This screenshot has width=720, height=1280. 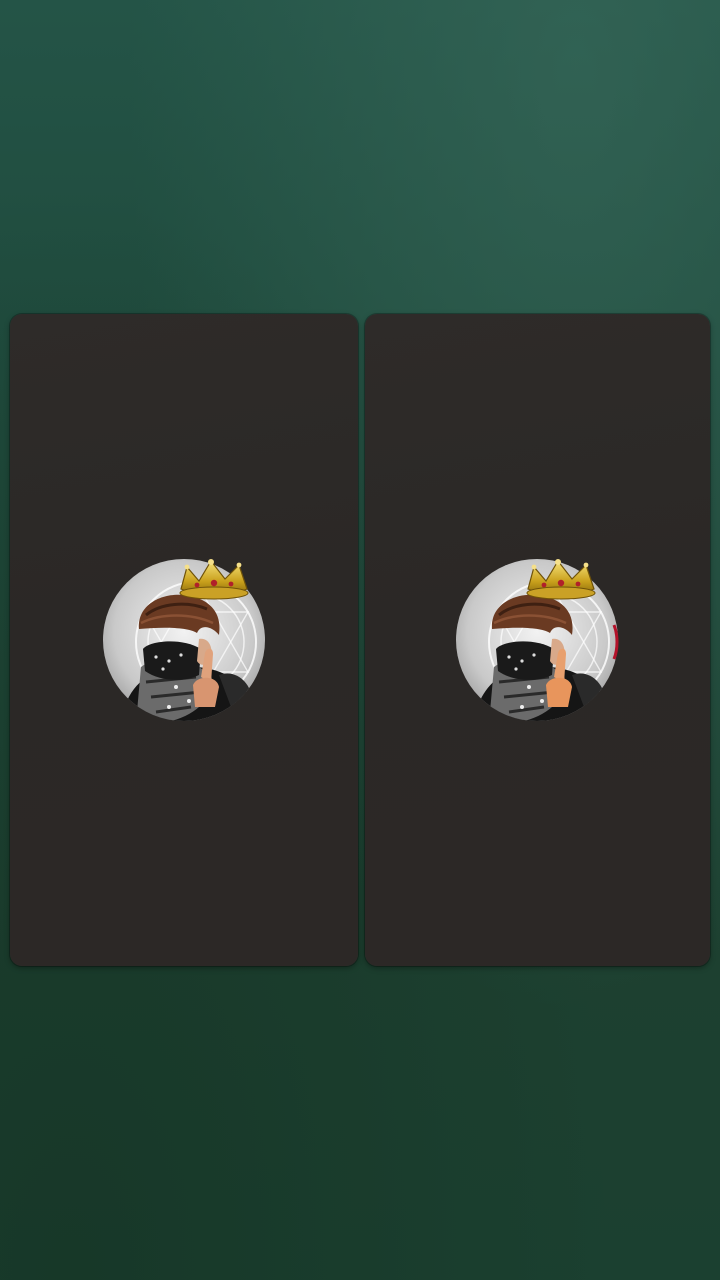 I want to click on profile-avatar-right, so click(x=537, y=640).